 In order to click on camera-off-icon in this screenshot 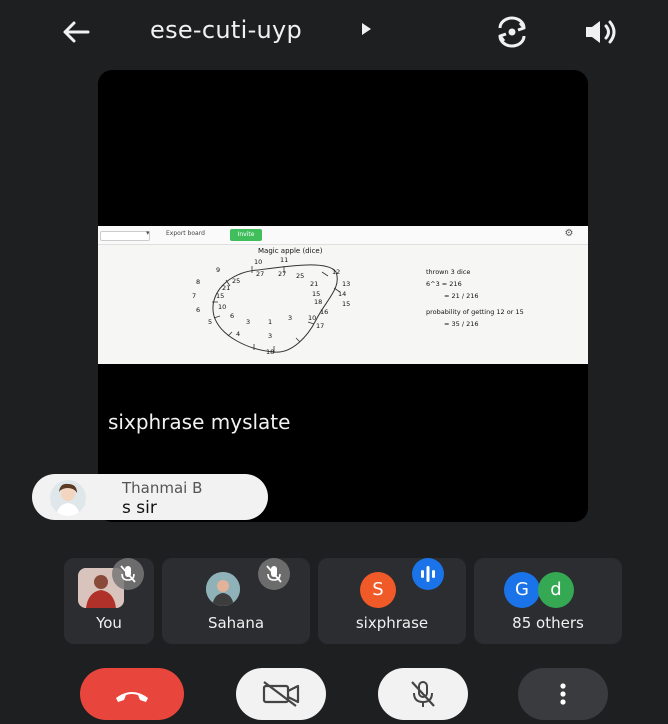, I will do `click(281, 694)`.